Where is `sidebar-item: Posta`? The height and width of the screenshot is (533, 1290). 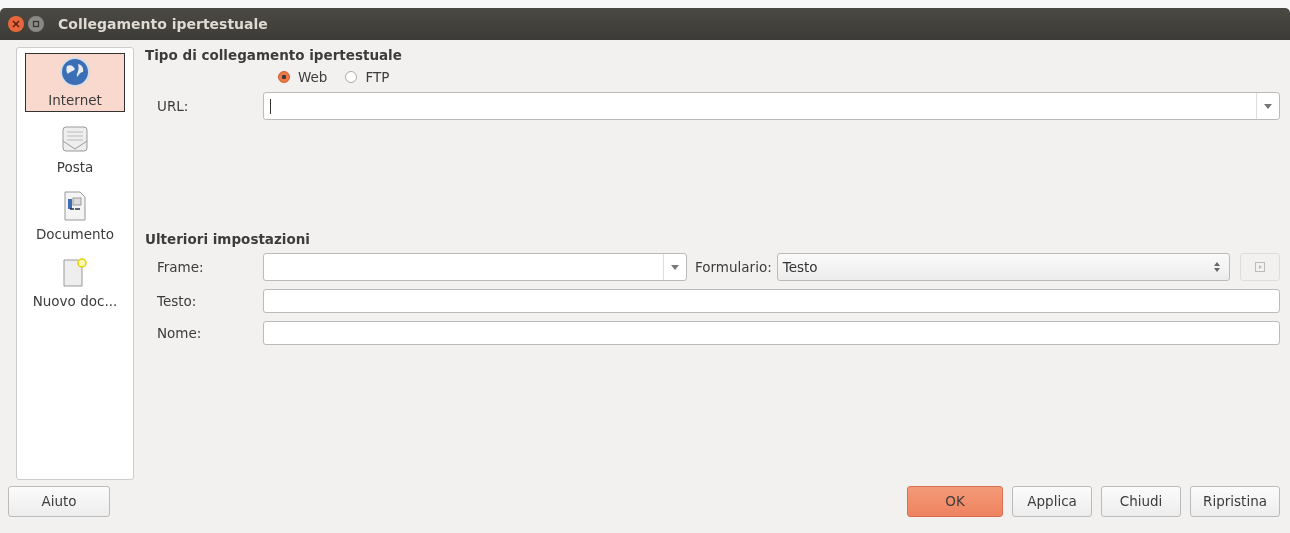 sidebar-item: Posta is located at coordinates (75, 149).